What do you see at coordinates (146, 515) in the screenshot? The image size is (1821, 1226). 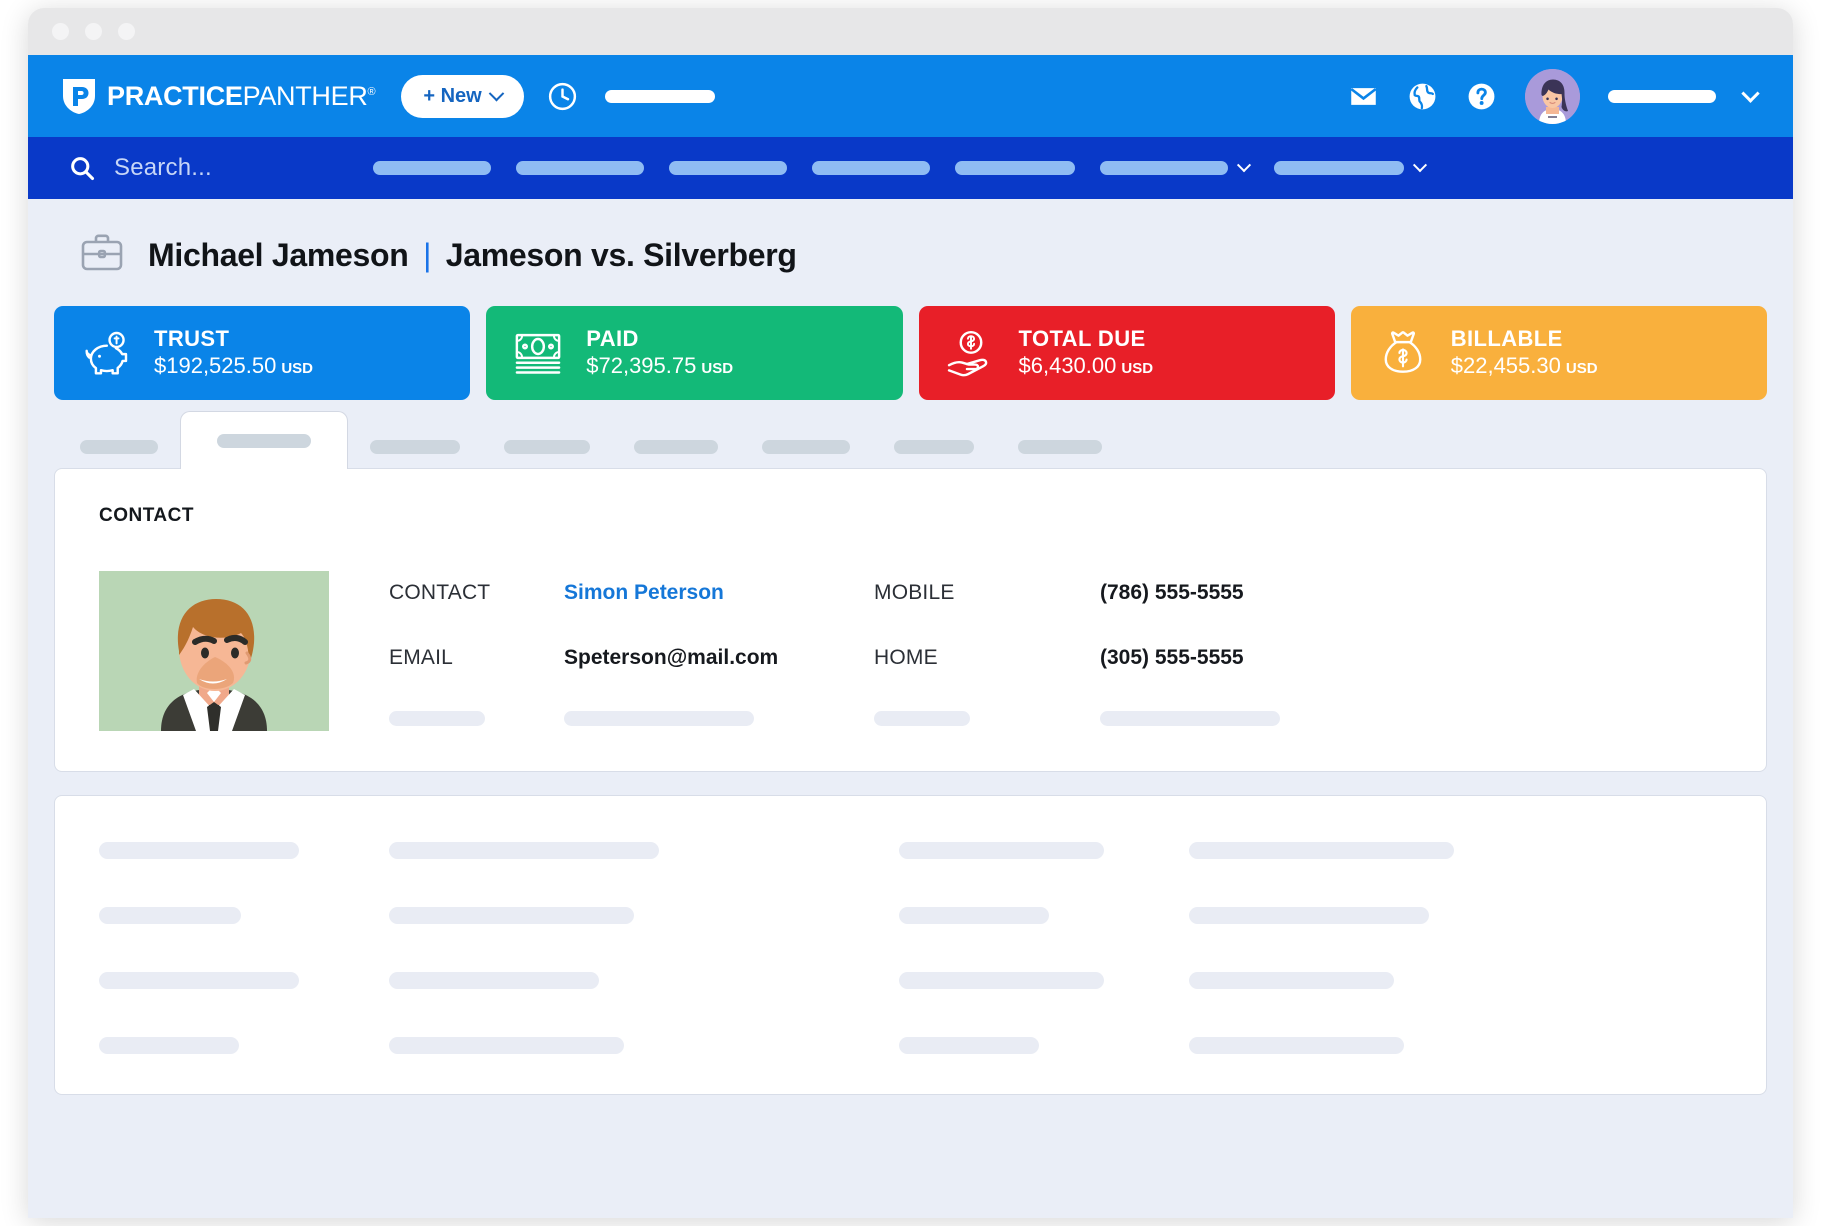 I see `contact-panel-heading: CONTACT` at bounding box center [146, 515].